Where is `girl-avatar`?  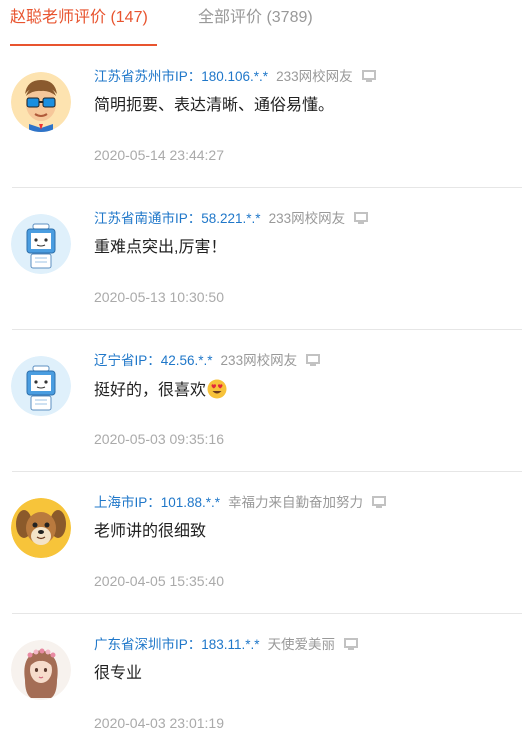
girl-avatar is located at coordinates (41, 670).